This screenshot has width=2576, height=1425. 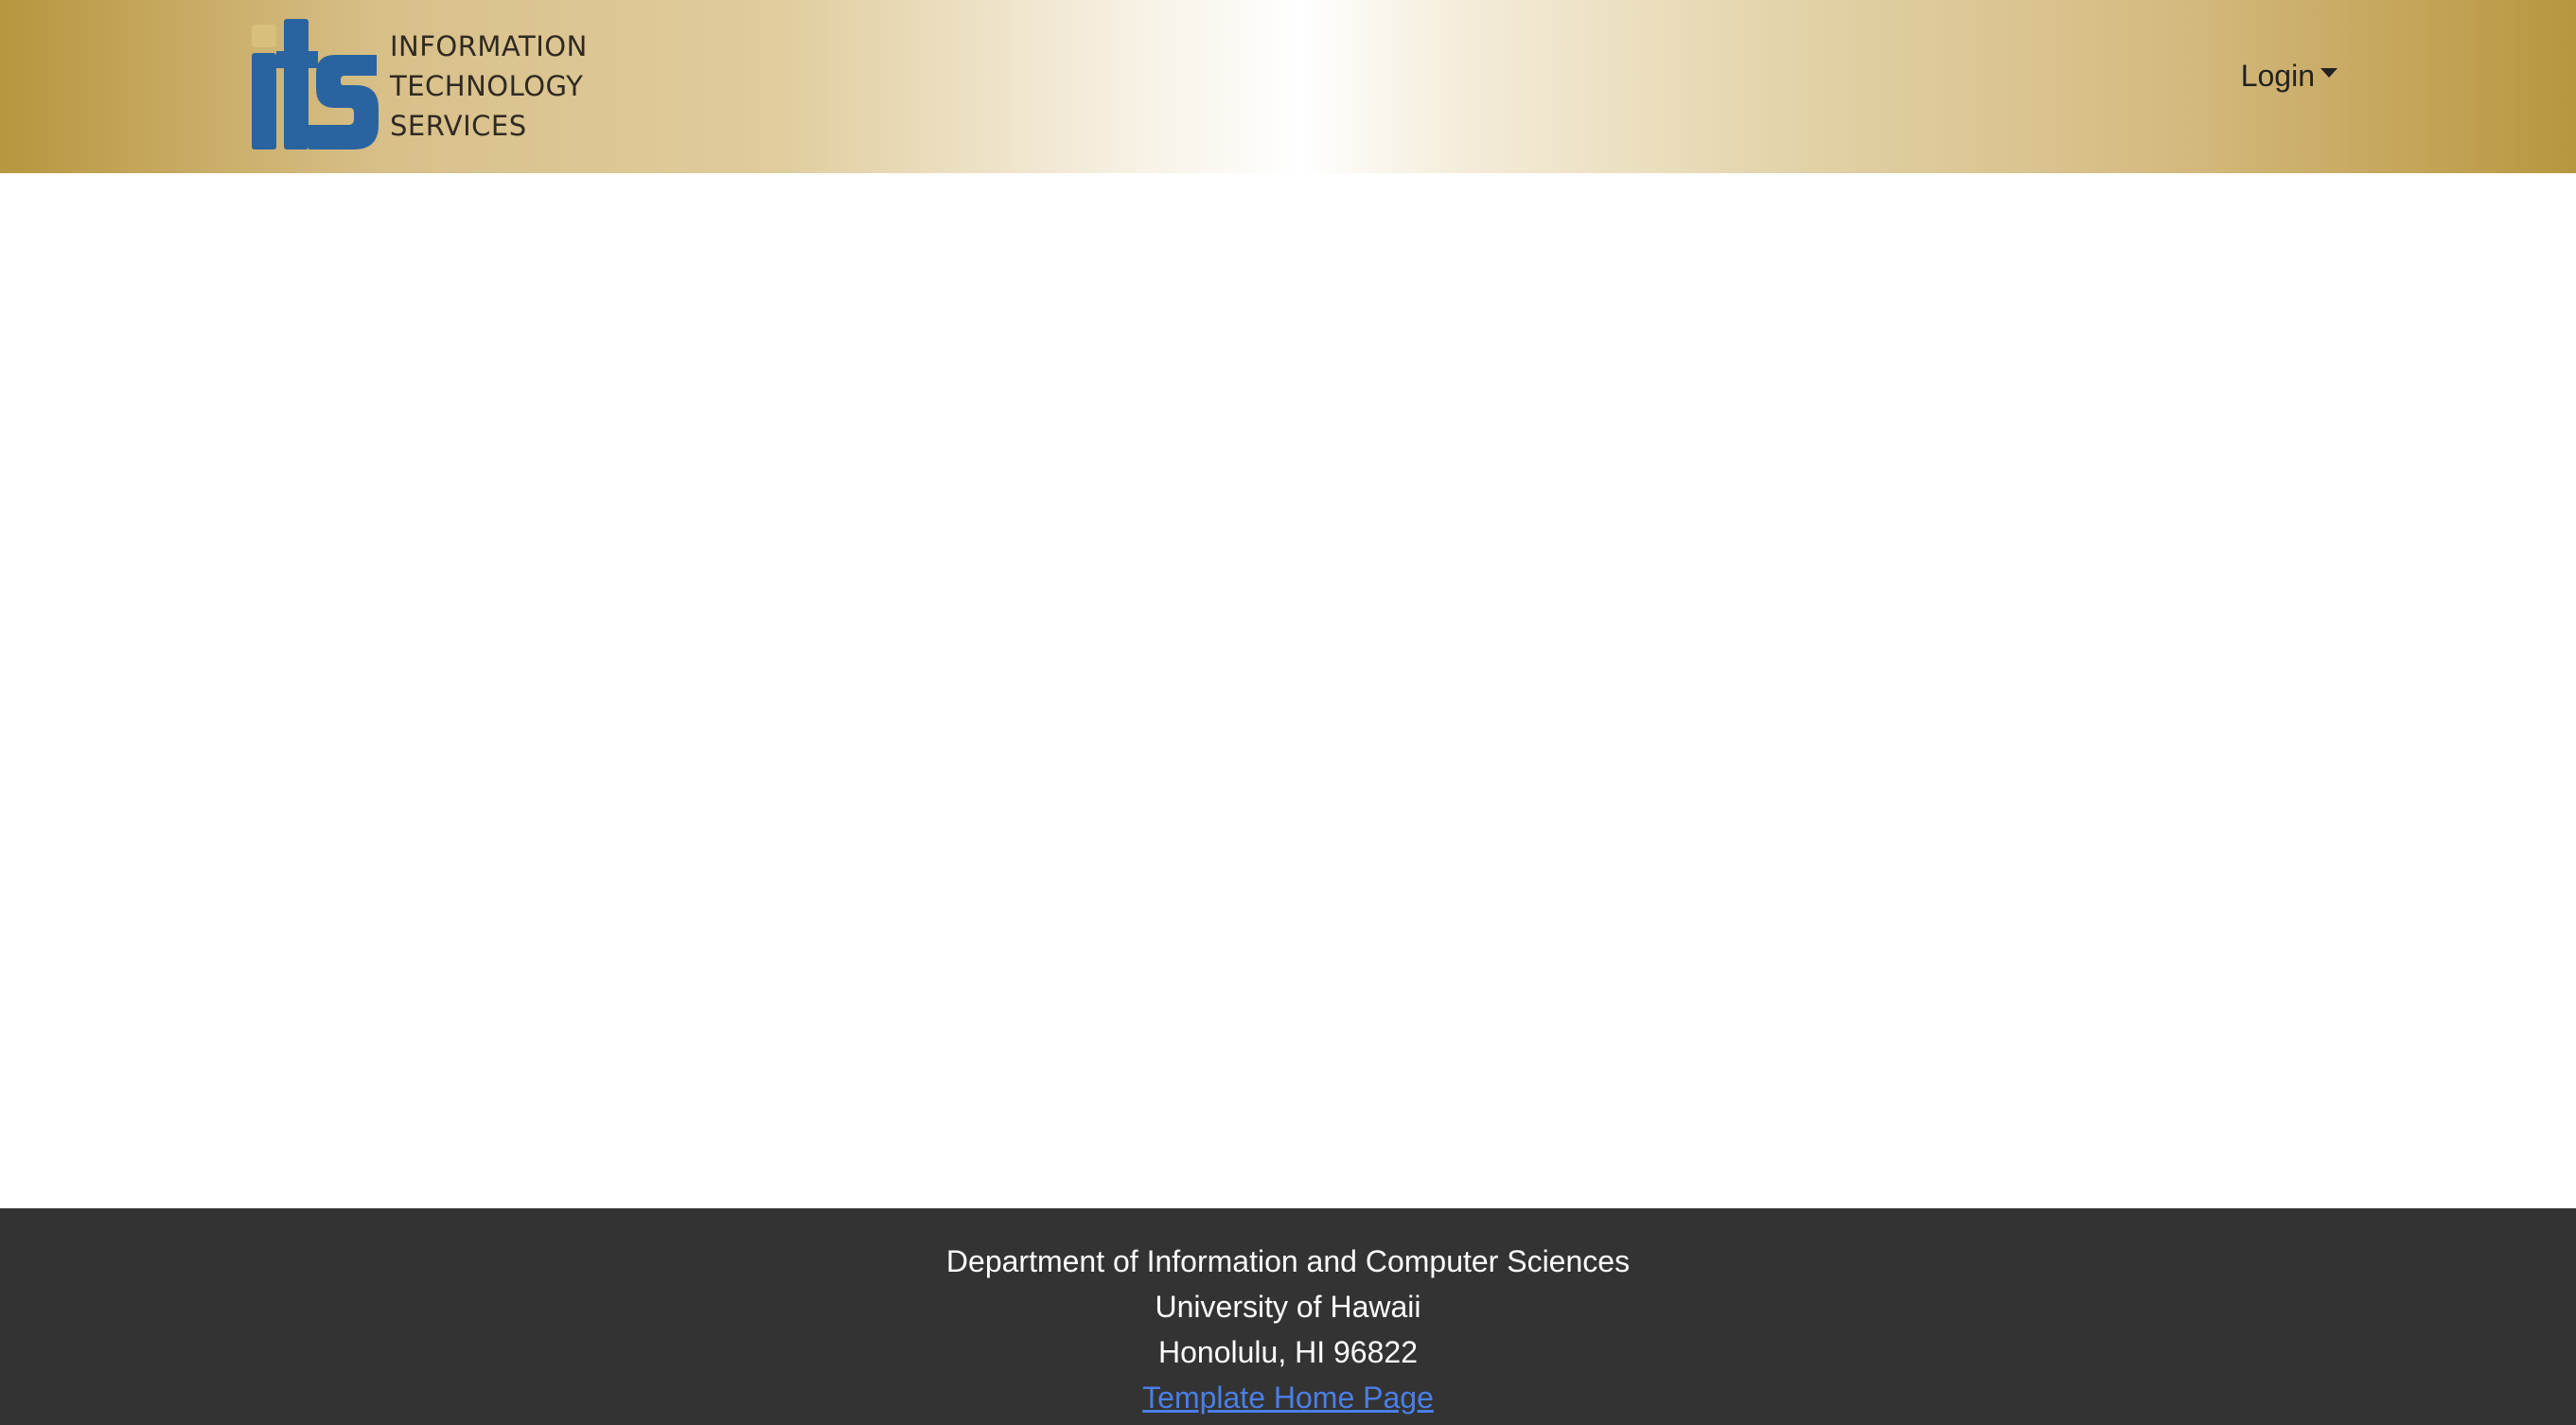 I want to click on its-logo-mark-icon, so click(x=315, y=84).